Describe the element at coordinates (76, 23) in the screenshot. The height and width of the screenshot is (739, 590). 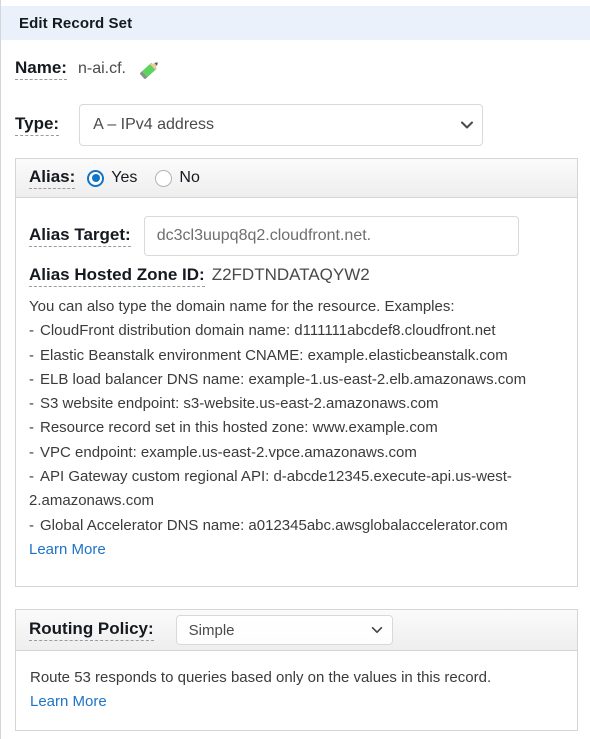
I see `page-title: Edit Record Set` at that location.